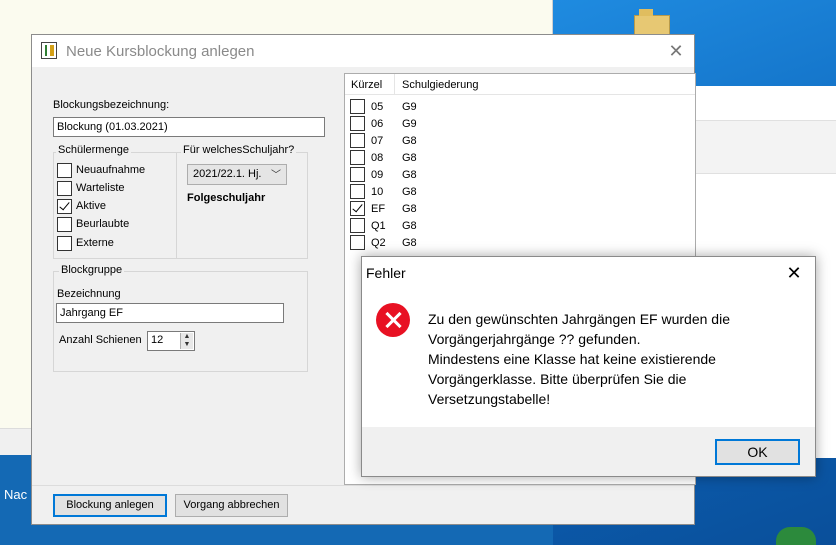  What do you see at coordinates (92, 270) in the screenshot?
I see `block-group-title: Blockgruppe` at bounding box center [92, 270].